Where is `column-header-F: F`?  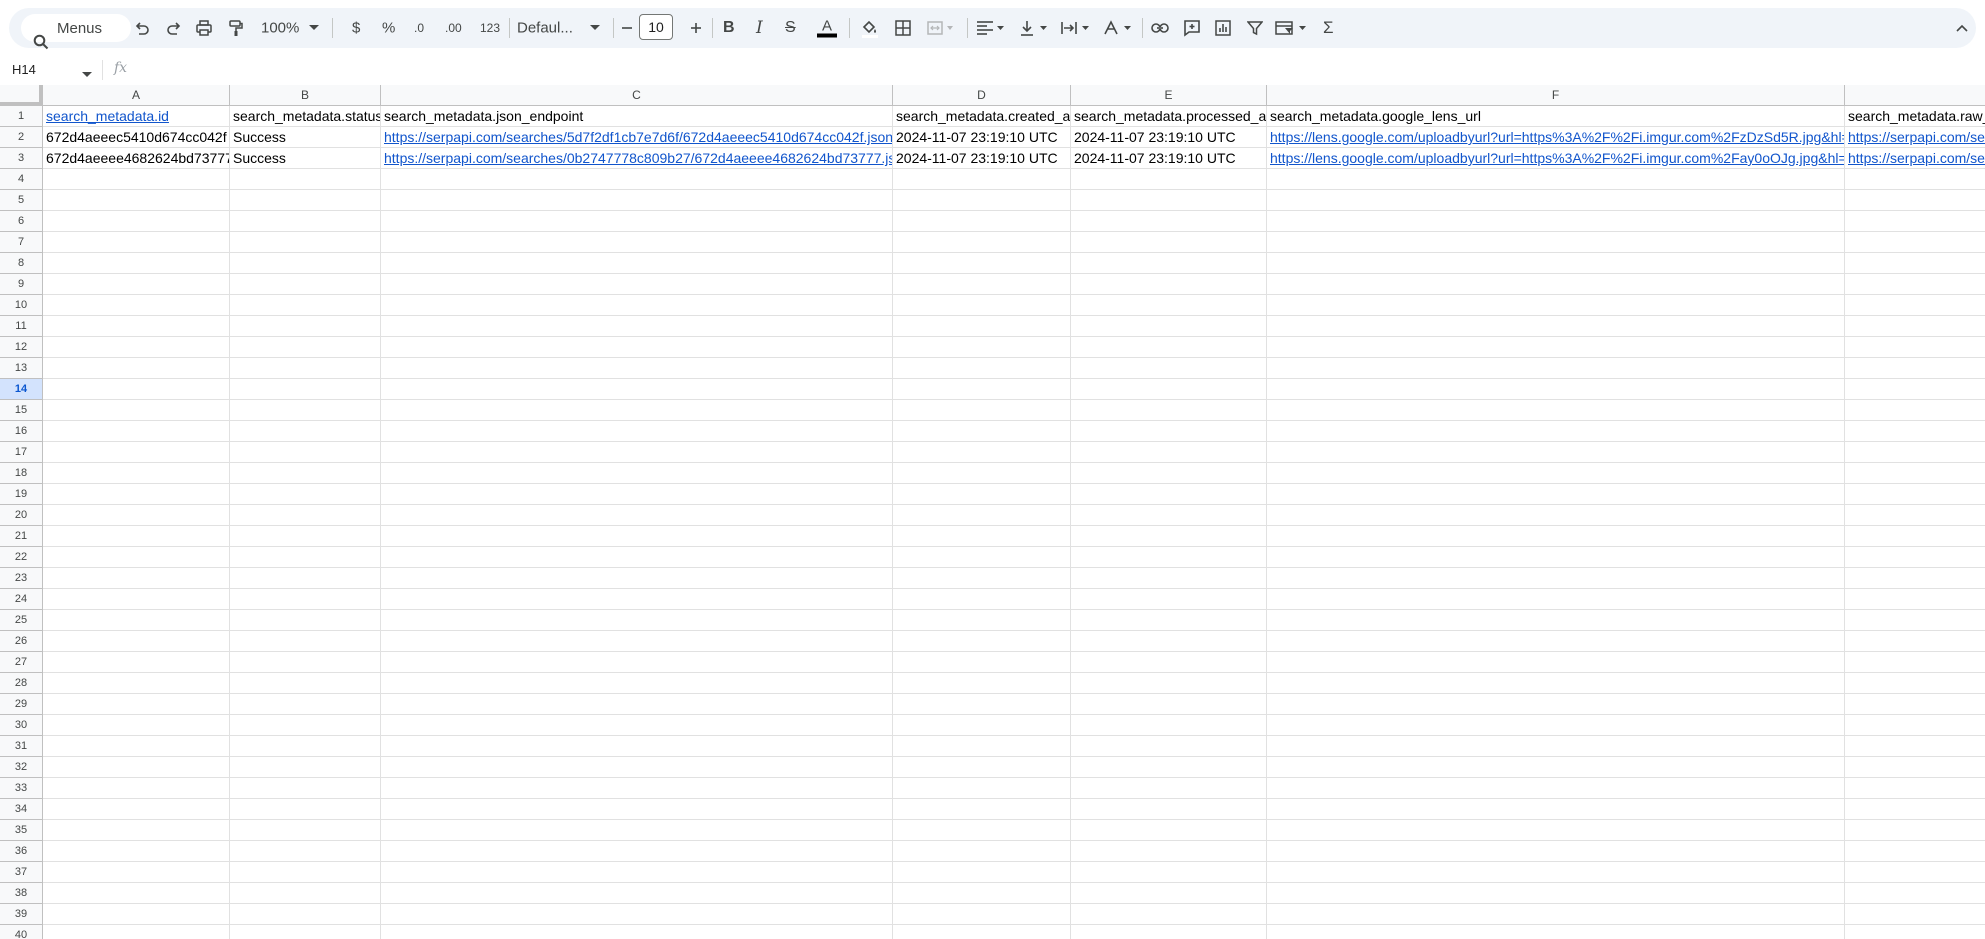 column-header-F: F is located at coordinates (1556, 95).